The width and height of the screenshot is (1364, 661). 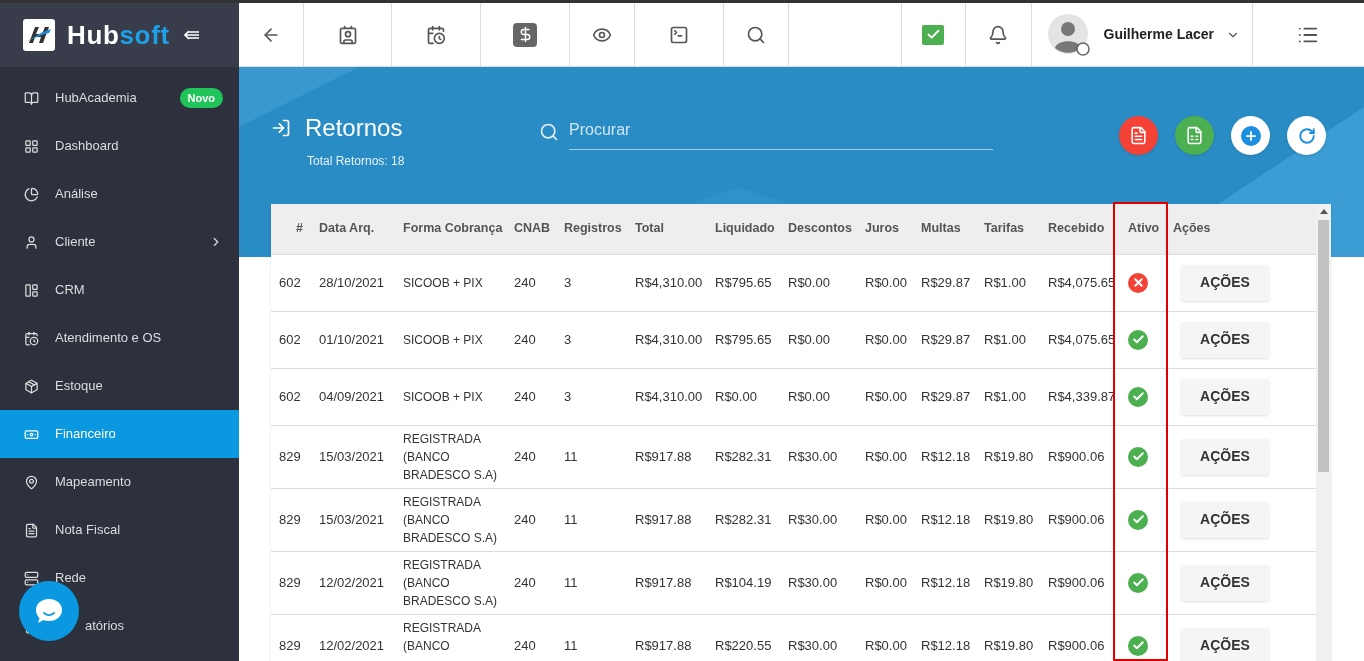 I want to click on table-cell: R$4,339.87, so click(x=1080, y=396).